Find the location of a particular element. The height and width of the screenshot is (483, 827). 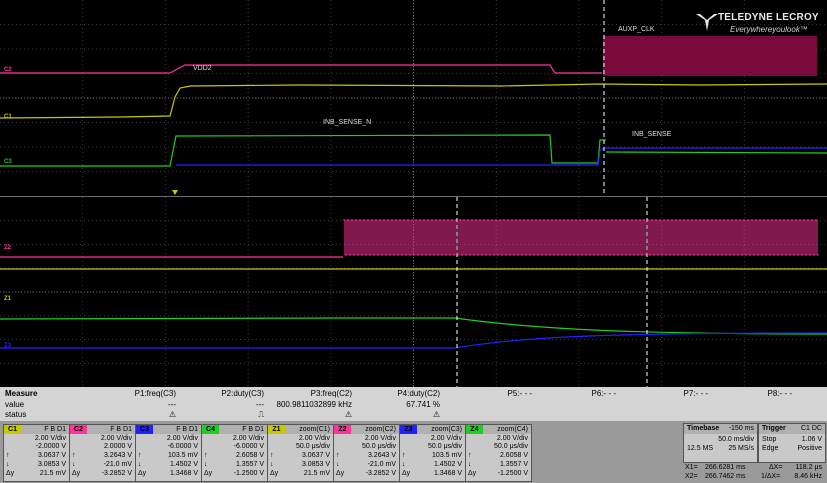

lecroy-bird-icon is located at coordinates (707, 22).